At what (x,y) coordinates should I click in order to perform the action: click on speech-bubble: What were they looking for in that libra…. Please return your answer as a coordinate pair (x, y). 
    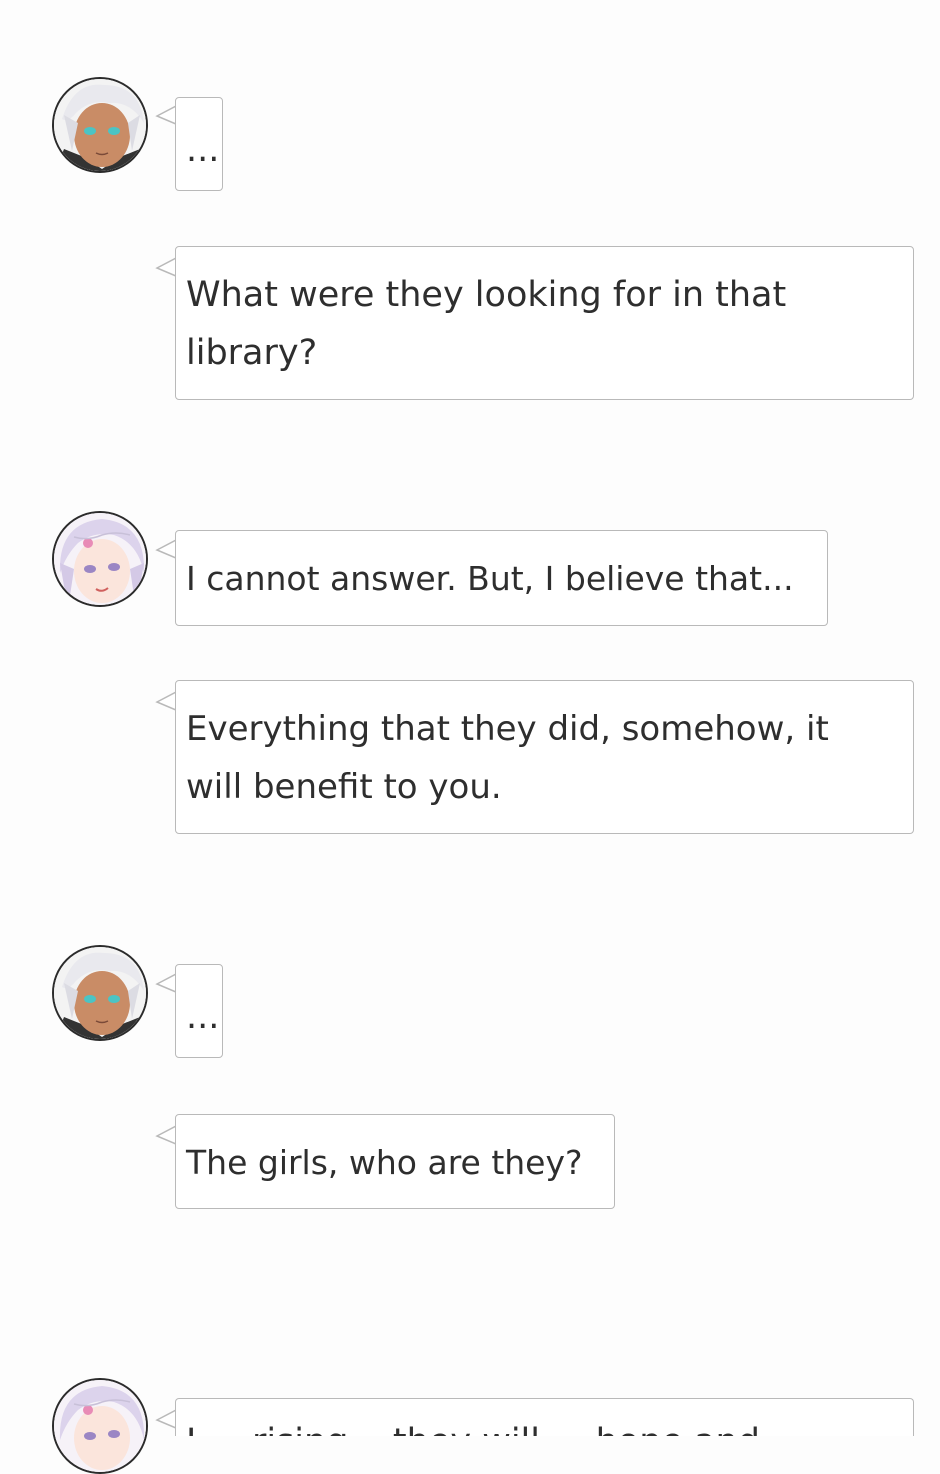
    Looking at the image, I should click on (544, 323).